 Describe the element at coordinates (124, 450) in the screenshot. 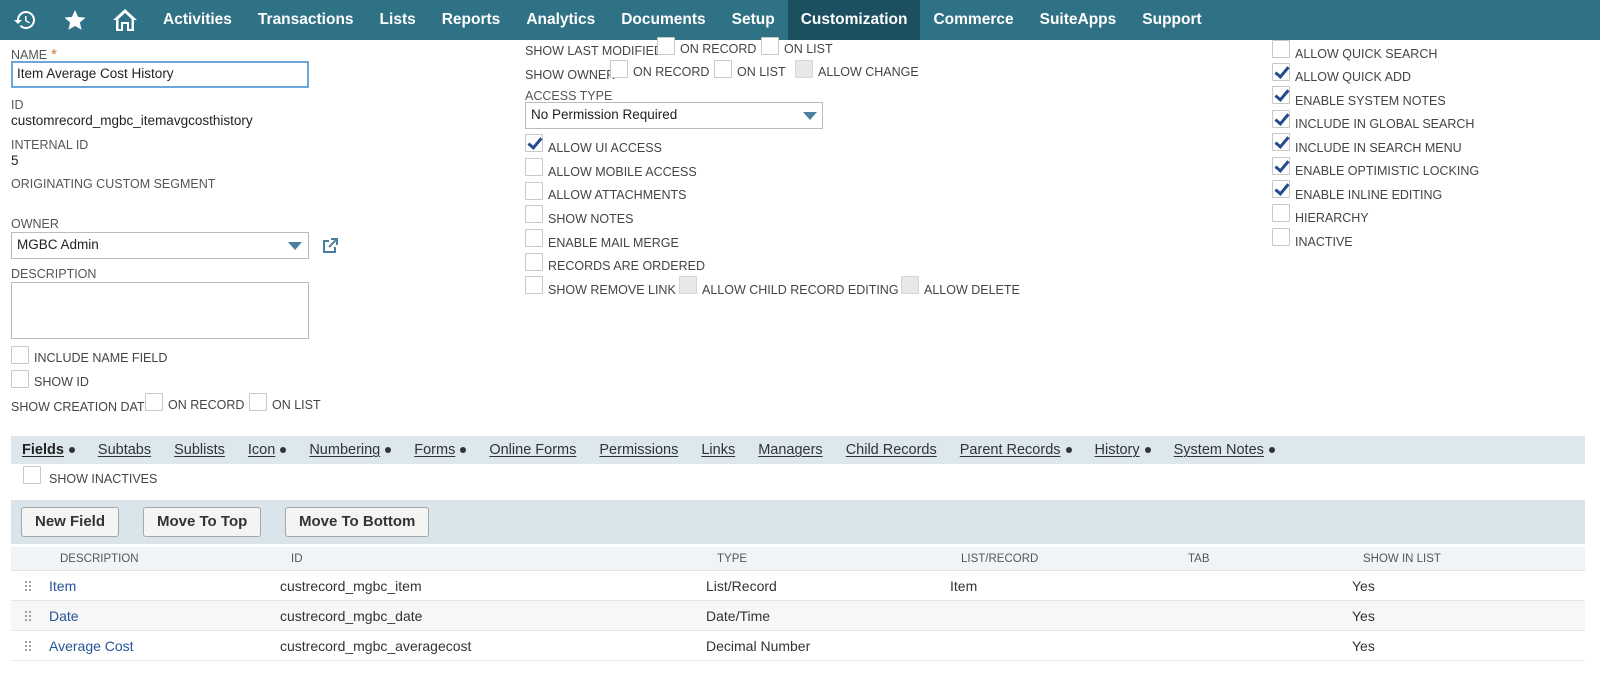

I see `tab-subtabs: Subtabs` at that location.